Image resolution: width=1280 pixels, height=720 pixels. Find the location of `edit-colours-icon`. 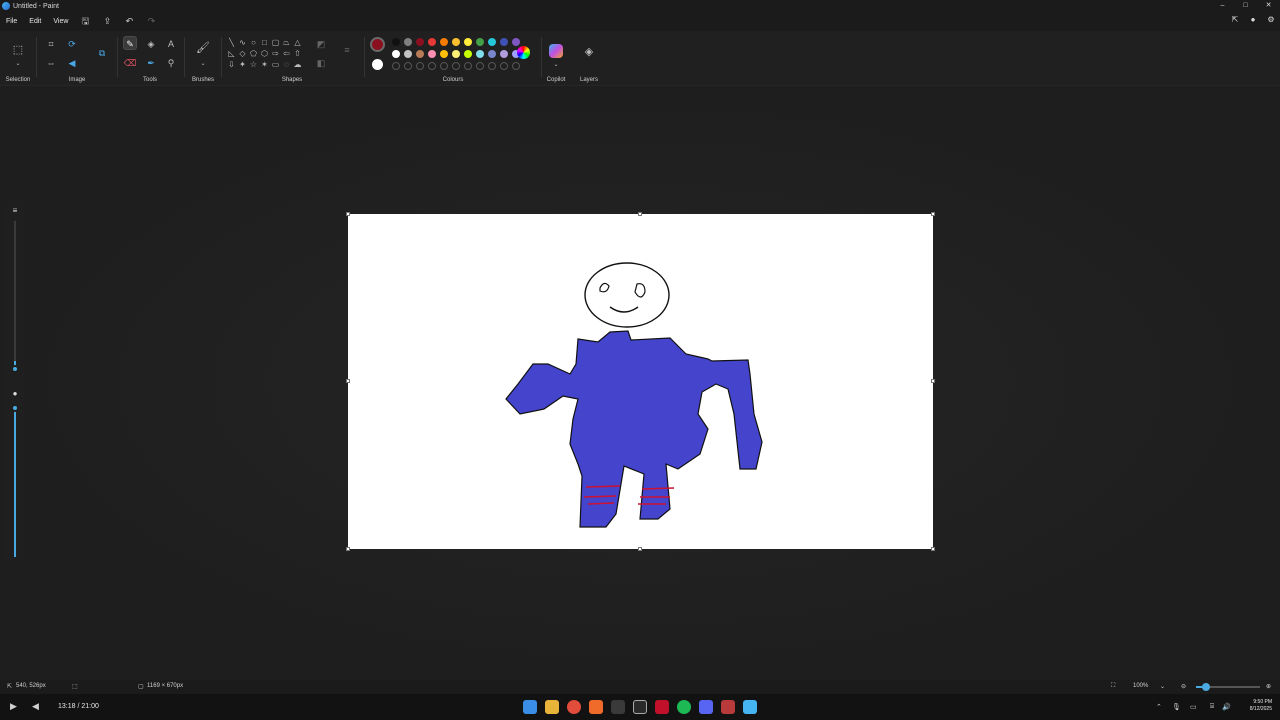

edit-colours-icon is located at coordinates (523, 52).